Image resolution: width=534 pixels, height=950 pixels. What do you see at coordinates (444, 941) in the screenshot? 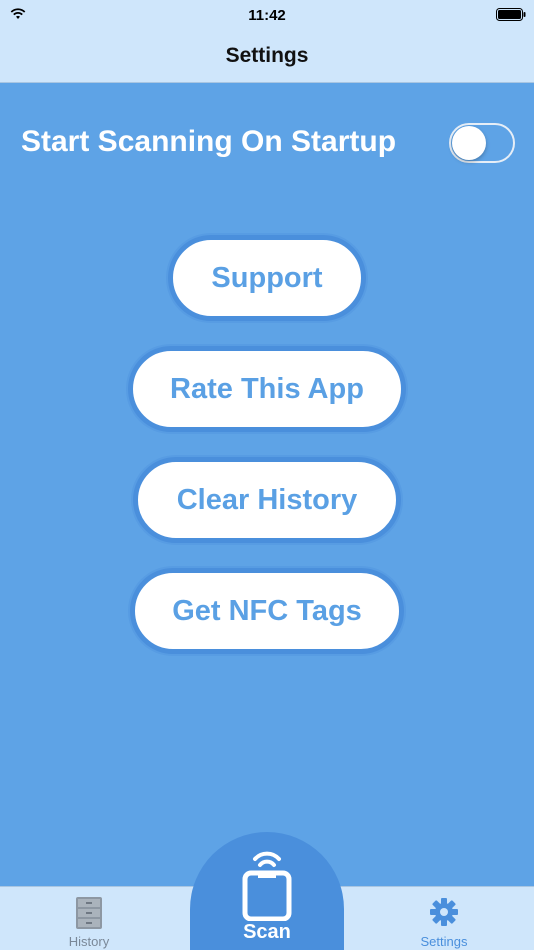
I see `tab-settings-label: Settings` at bounding box center [444, 941].